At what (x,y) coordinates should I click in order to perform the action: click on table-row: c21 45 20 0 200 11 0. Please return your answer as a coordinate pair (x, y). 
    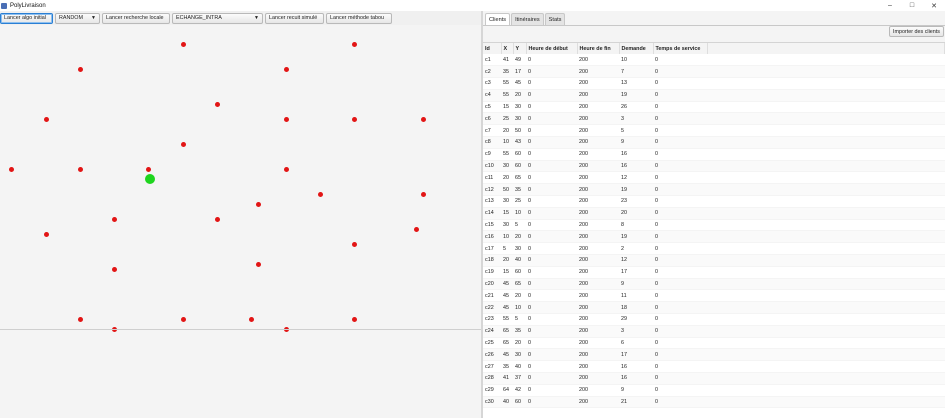
    Looking at the image, I should click on (714, 296).